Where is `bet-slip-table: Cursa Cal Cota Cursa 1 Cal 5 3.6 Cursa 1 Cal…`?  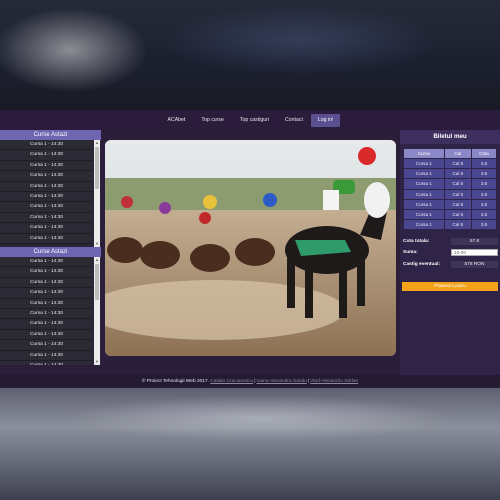
bet-slip-table: Cursa Cal Cota Cursa 1 Cal 5 3.6 Cursa 1 Cal… is located at coordinates (450, 189).